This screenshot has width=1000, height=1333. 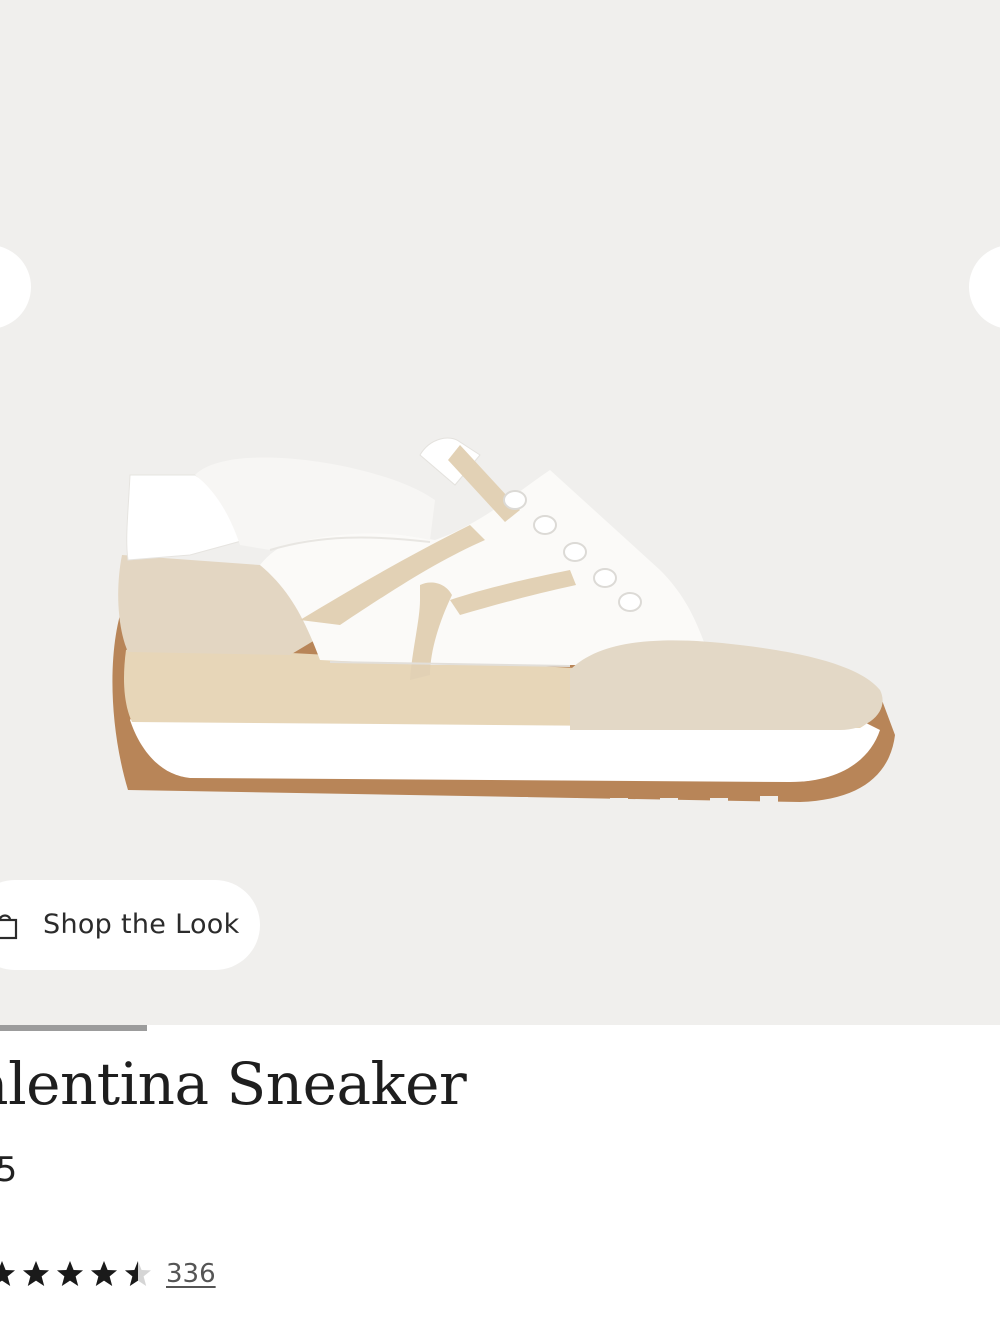 What do you see at coordinates (141, 924) in the screenshot?
I see `shop-the-look-label: Shop the Look` at bounding box center [141, 924].